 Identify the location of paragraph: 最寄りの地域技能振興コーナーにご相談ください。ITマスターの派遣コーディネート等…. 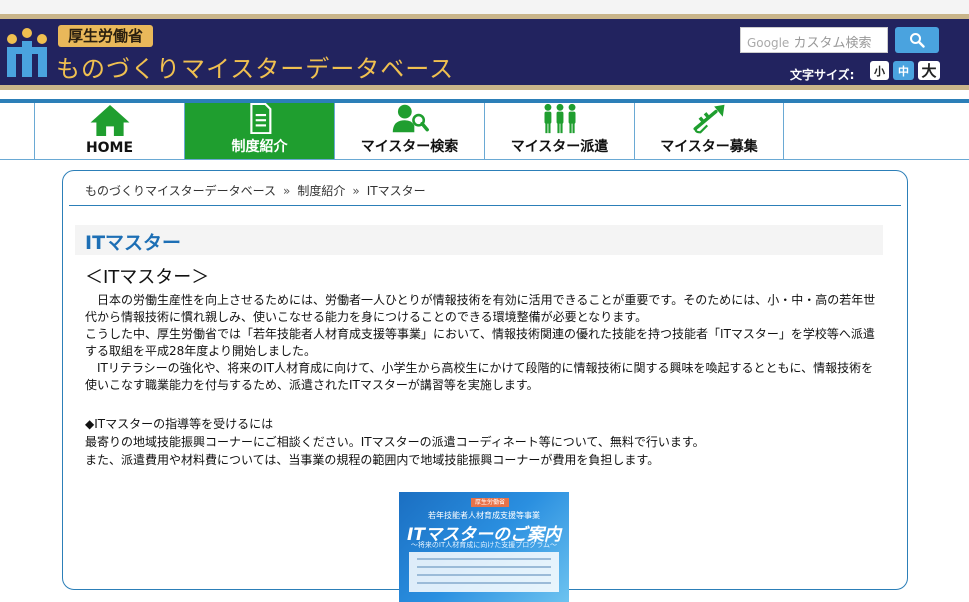
(395, 442).